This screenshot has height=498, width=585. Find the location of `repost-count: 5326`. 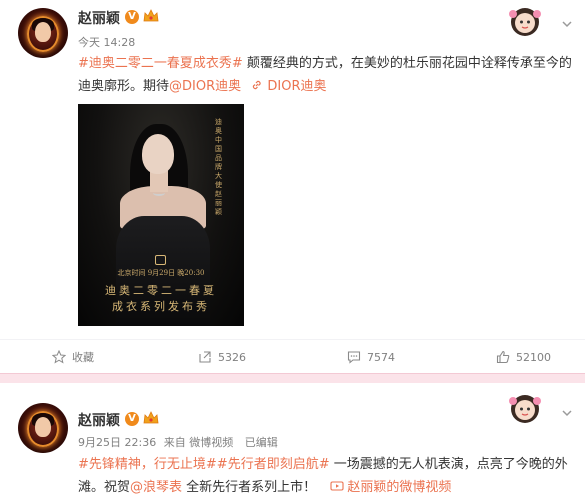

repost-count: 5326 is located at coordinates (232, 357).